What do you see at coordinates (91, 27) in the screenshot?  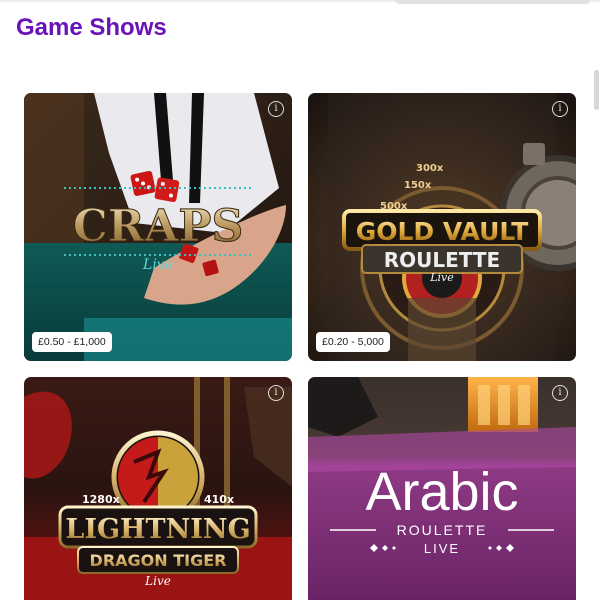 I see `section-title: Game Shows` at bounding box center [91, 27].